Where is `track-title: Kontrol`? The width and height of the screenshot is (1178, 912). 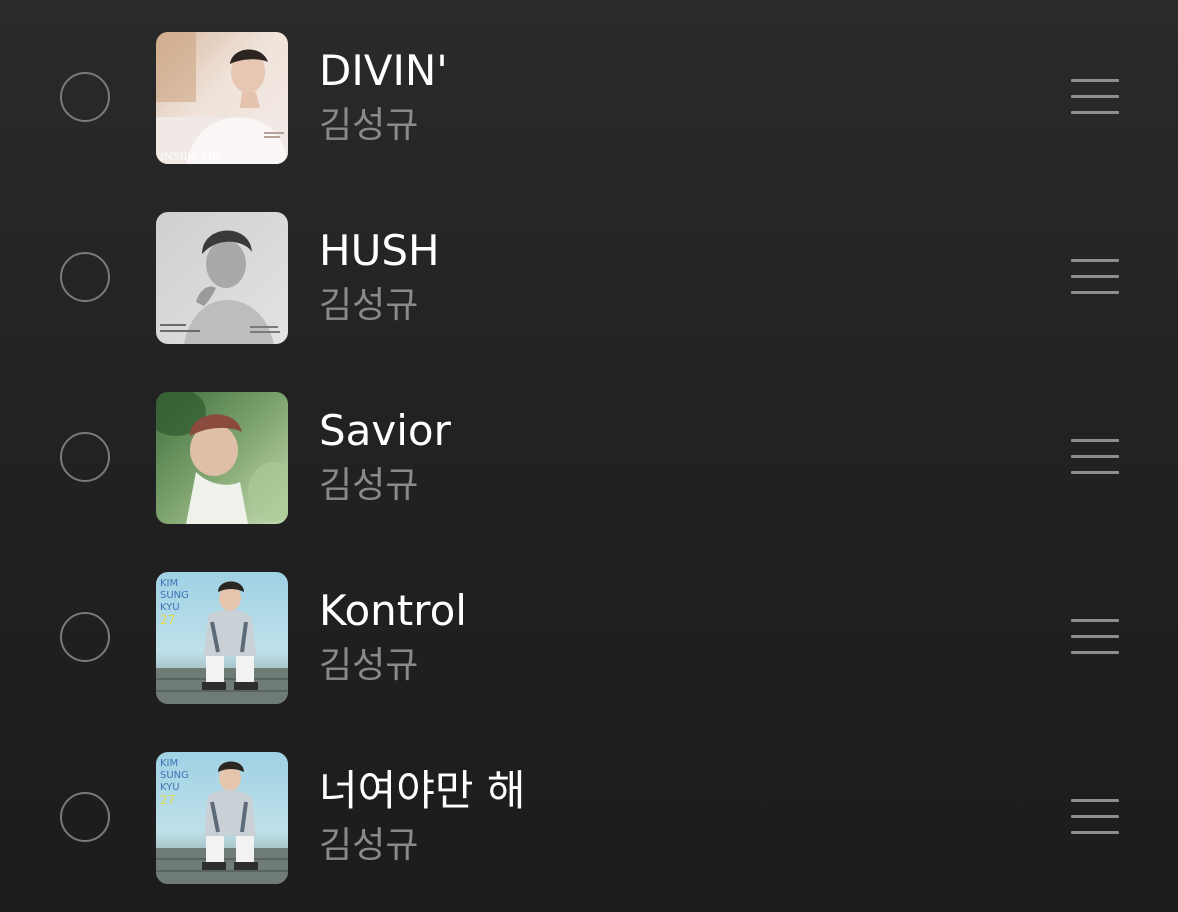
track-title: Kontrol is located at coordinates (393, 610).